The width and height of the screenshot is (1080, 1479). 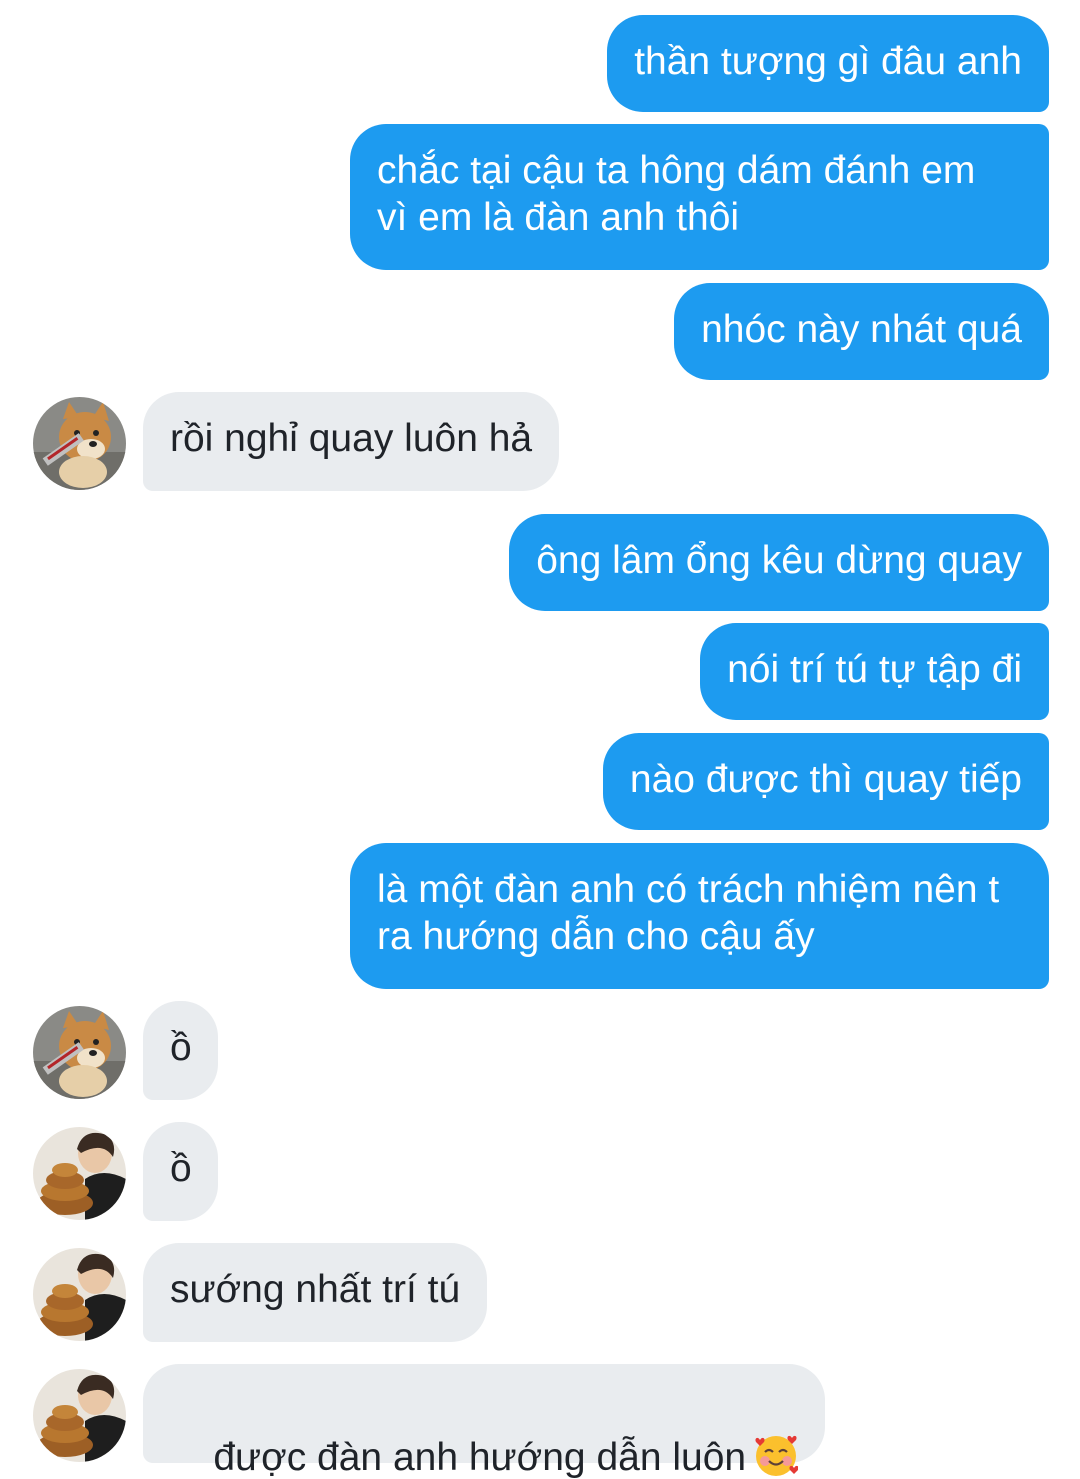 What do you see at coordinates (776, 1456) in the screenshot?
I see `smiling-face-with-hearts-icon` at bounding box center [776, 1456].